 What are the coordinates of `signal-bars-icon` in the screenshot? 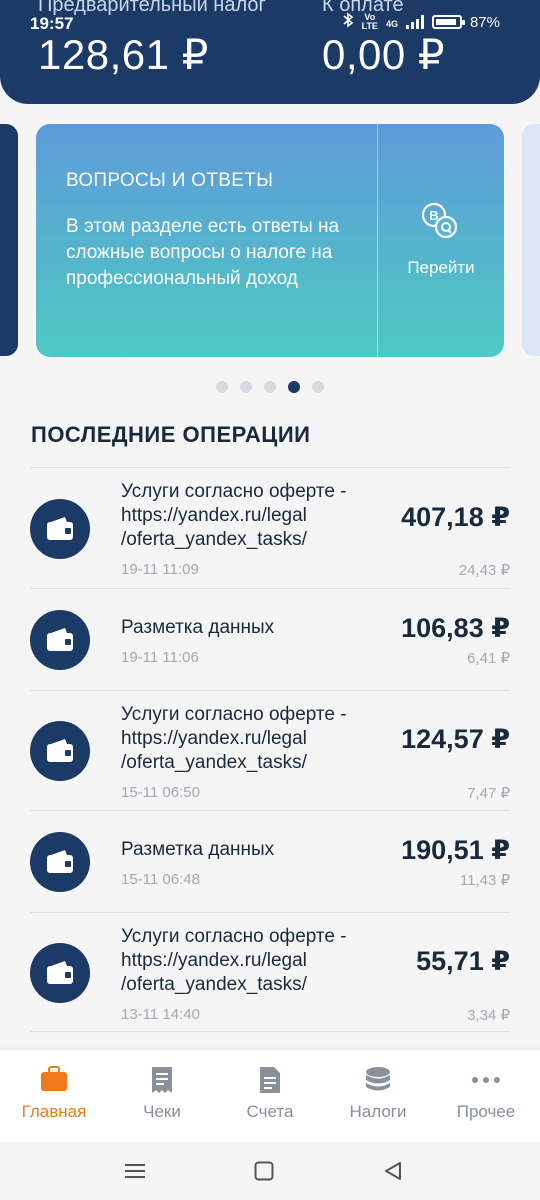 It's located at (414, 22).